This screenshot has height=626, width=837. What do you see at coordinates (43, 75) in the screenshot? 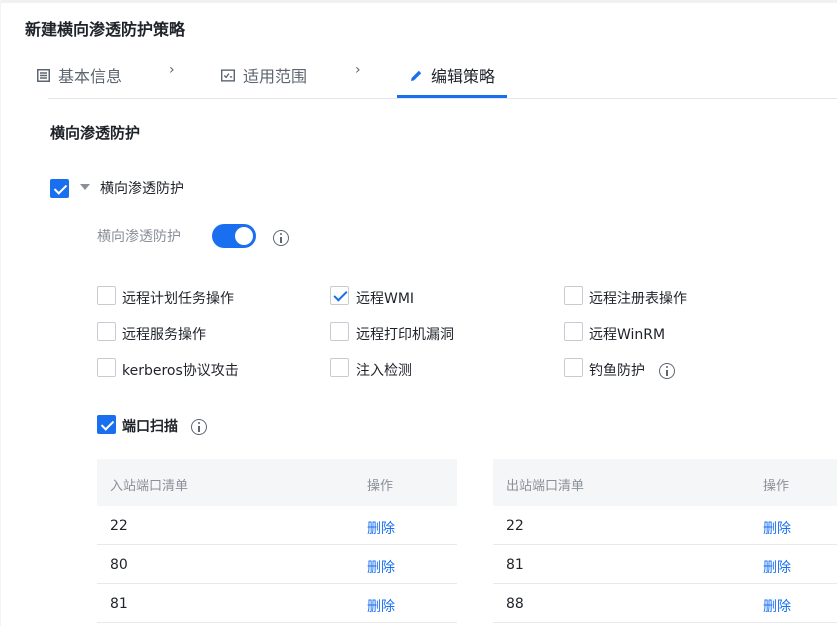
I see `form-icon` at bounding box center [43, 75].